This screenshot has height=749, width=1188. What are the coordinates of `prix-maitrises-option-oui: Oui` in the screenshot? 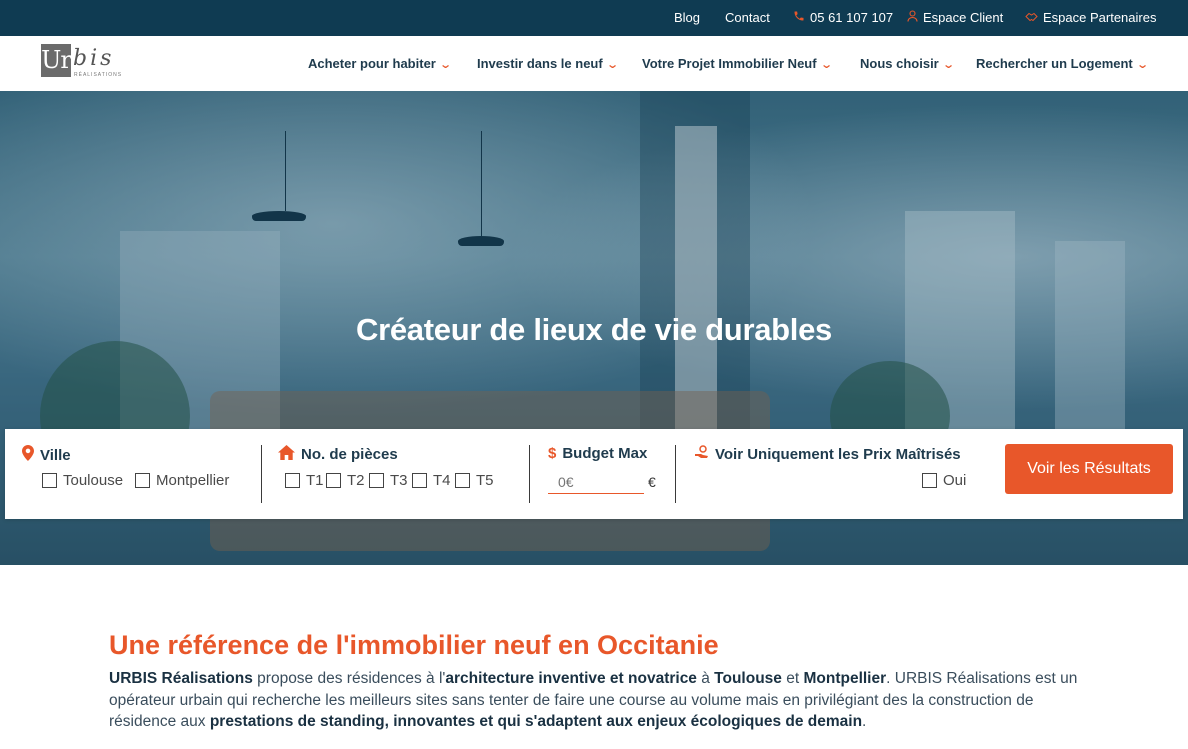 It's located at (944, 480).